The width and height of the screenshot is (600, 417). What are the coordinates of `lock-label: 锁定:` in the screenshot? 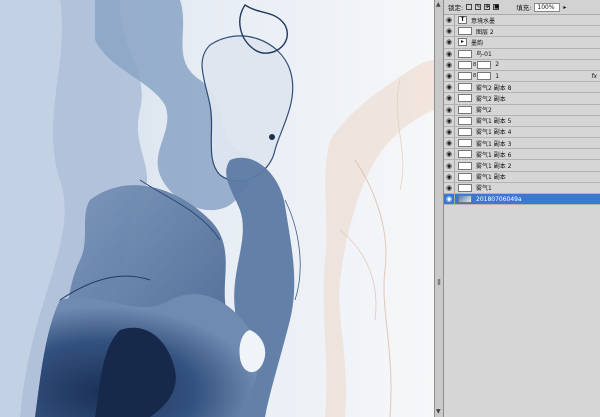 It's located at (456, 8).